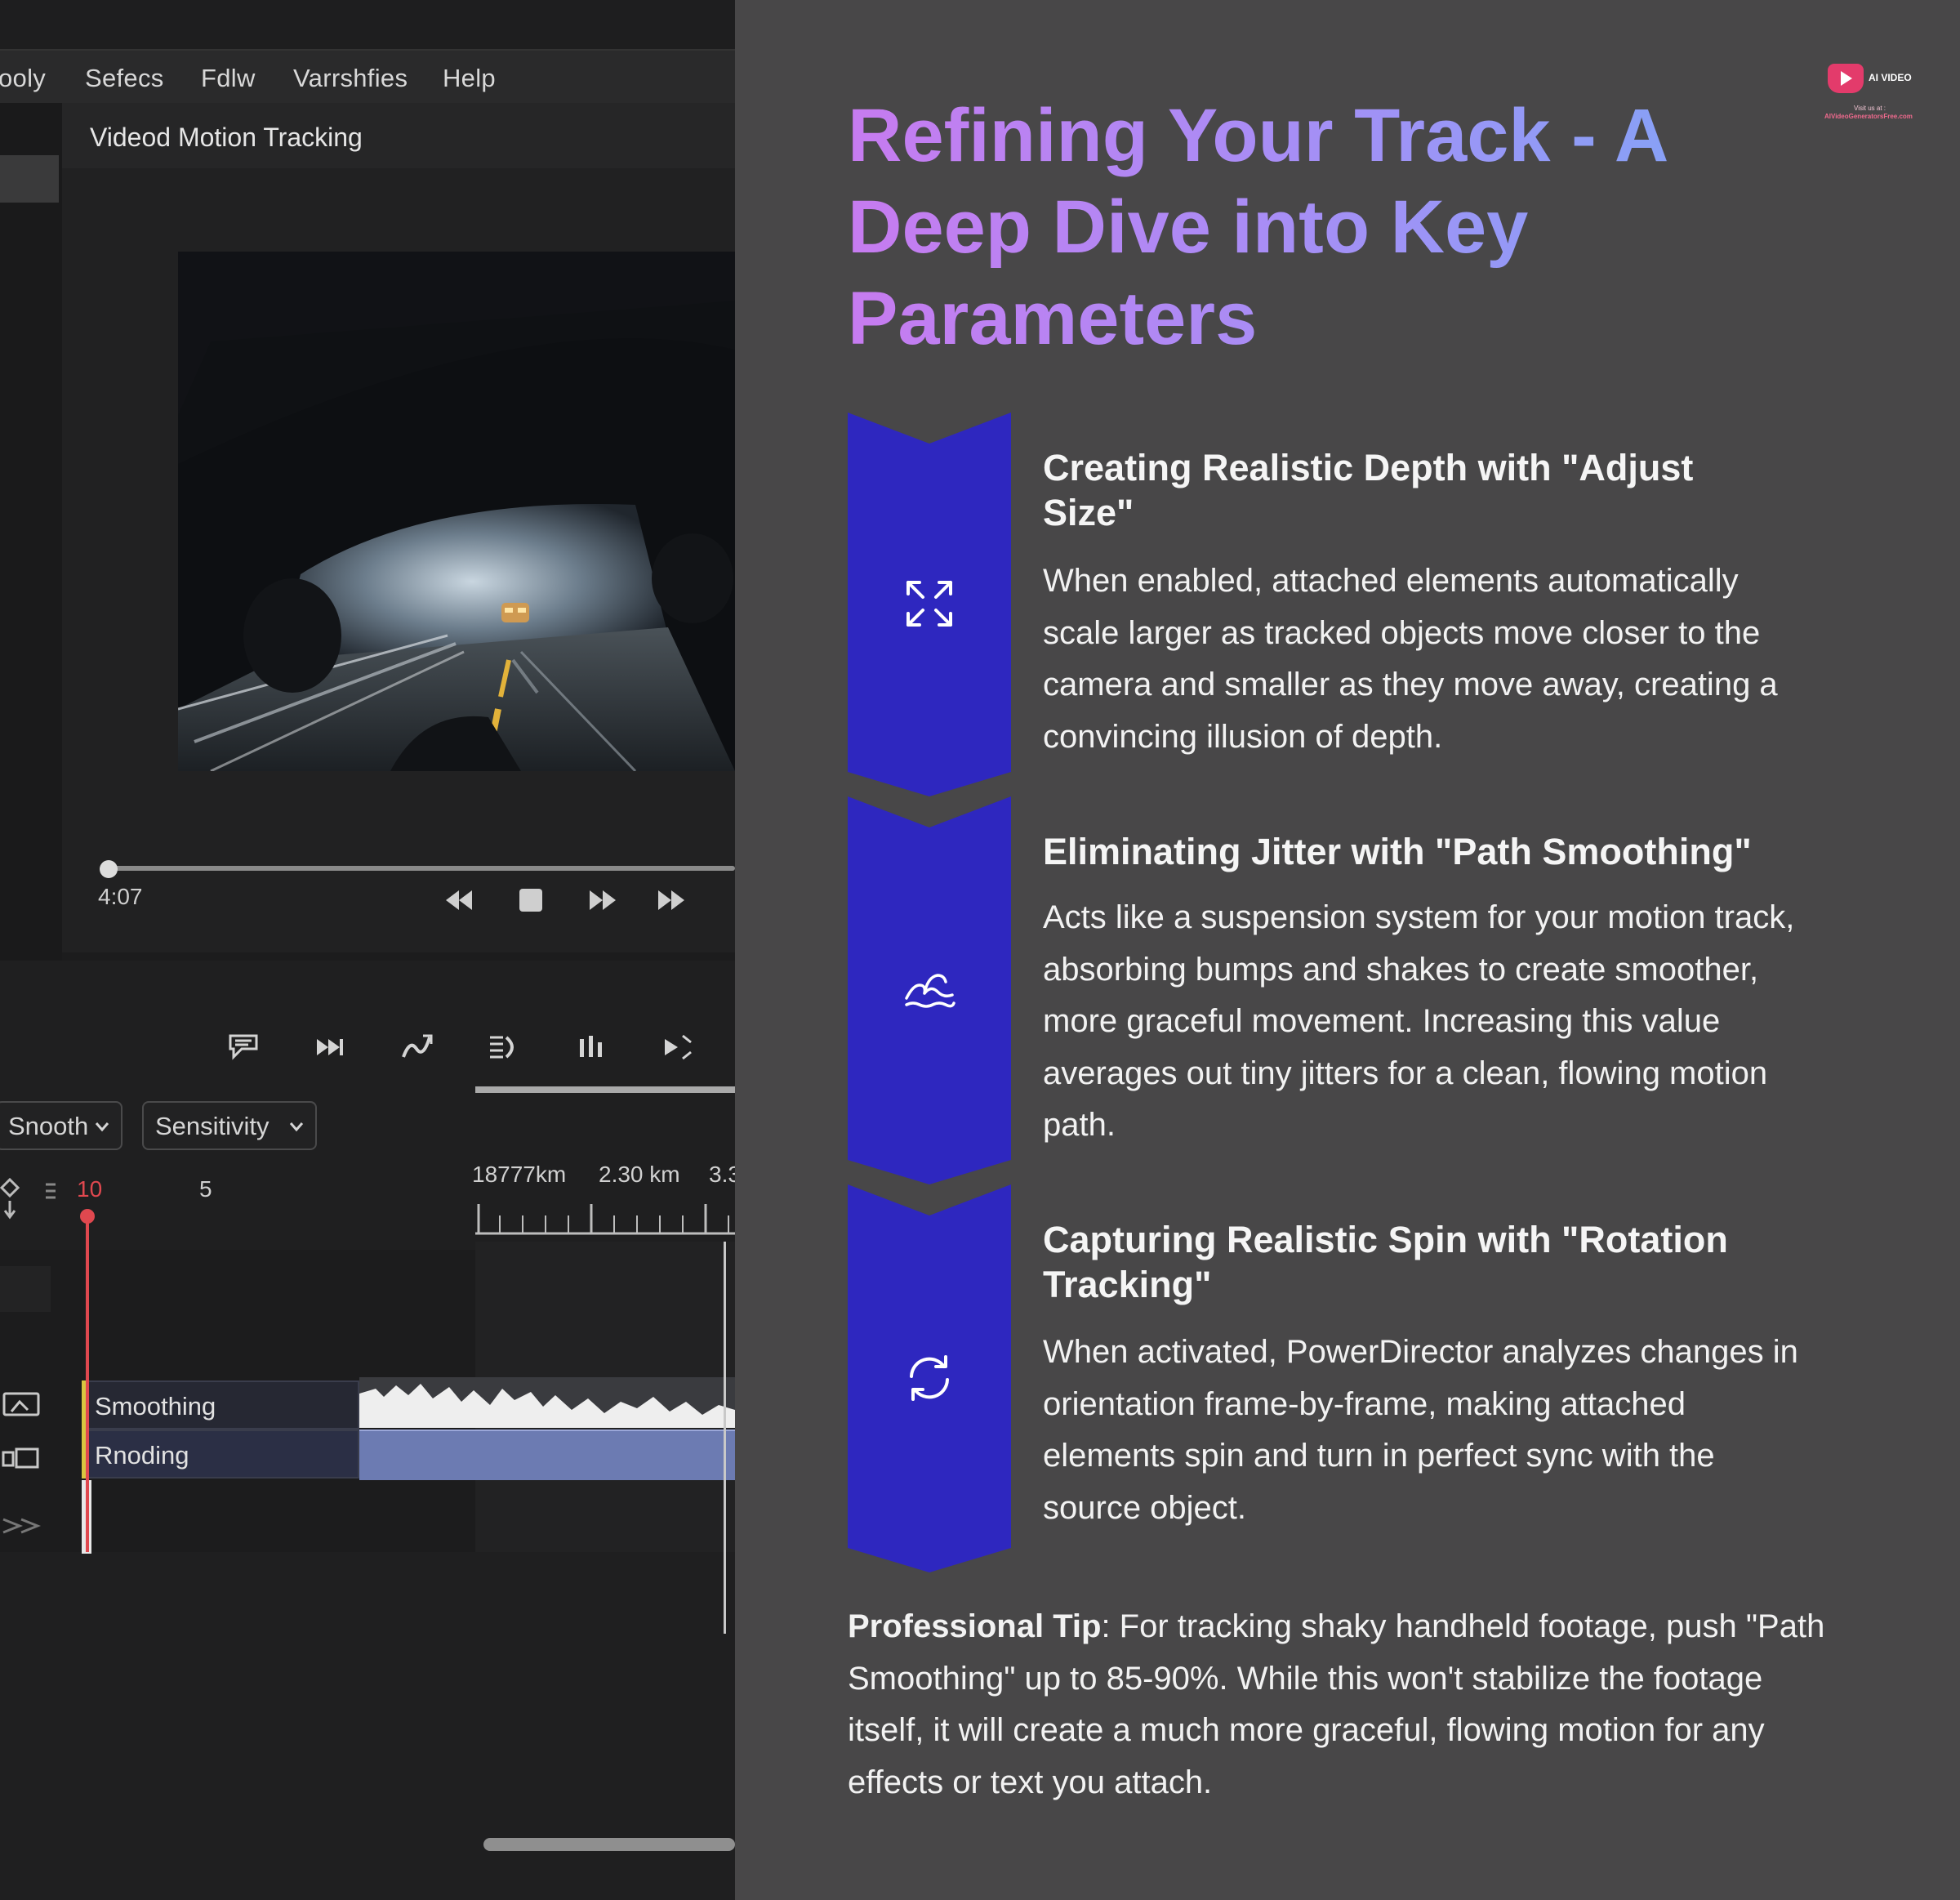 The width and height of the screenshot is (1960, 1900). I want to click on smoothing-track-label: Smoothing, so click(220, 1404).